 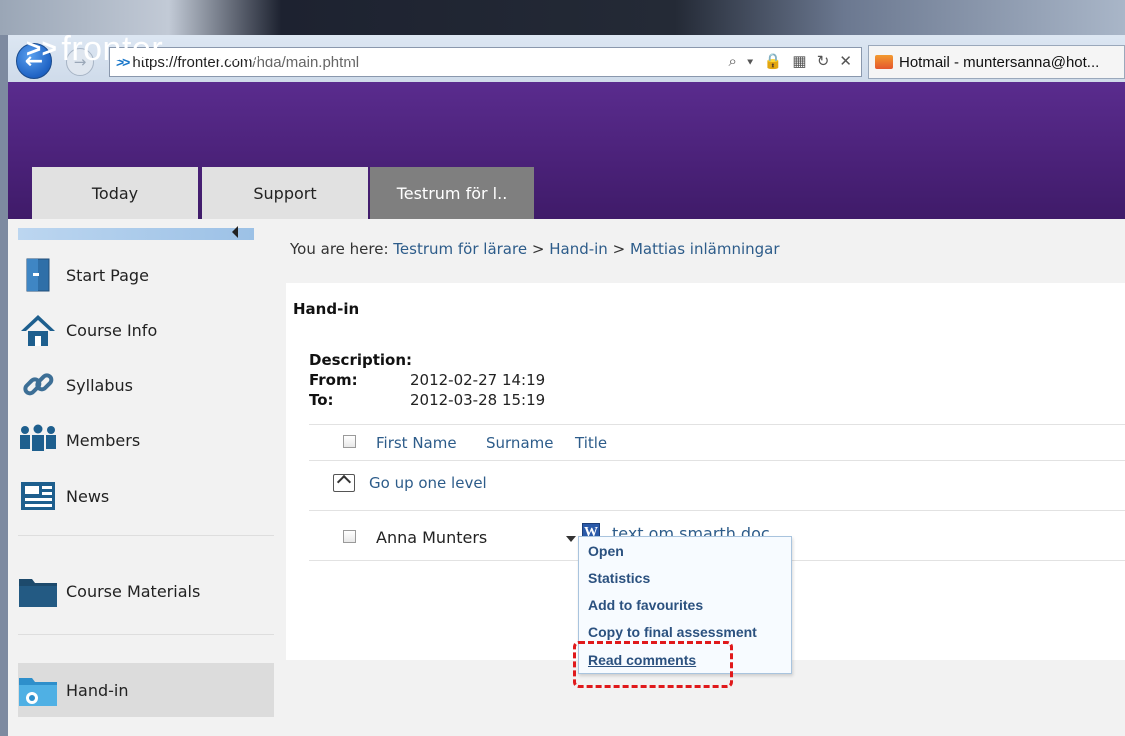 What do you see at coordinates (115, 193) in the screenshot?
I see `tab-today: Today` at bounding box center [115, 193].